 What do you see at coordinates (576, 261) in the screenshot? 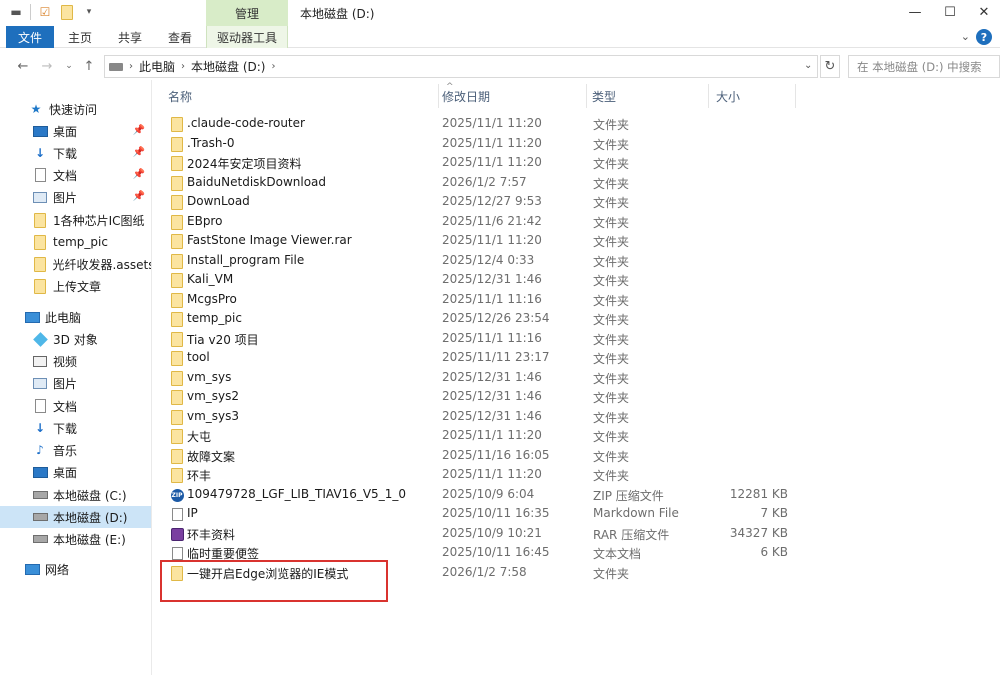
I see `file-row: Install_program File 2025/12/4 0:33 文件夹` at bounding box center [576, 261].